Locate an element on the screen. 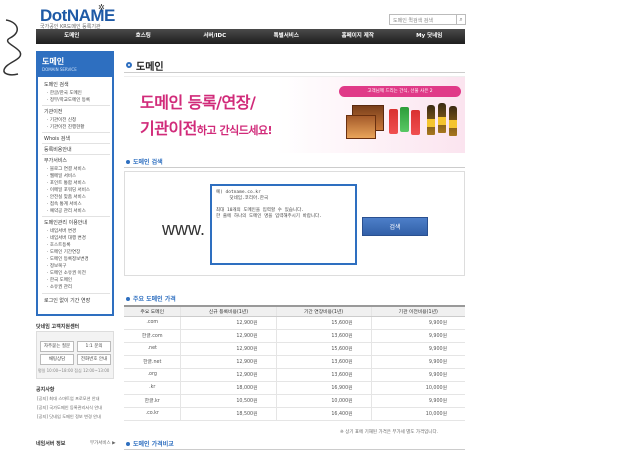  nav-homepage: 홈페이지 제작 is located at coordinates (358, 36).